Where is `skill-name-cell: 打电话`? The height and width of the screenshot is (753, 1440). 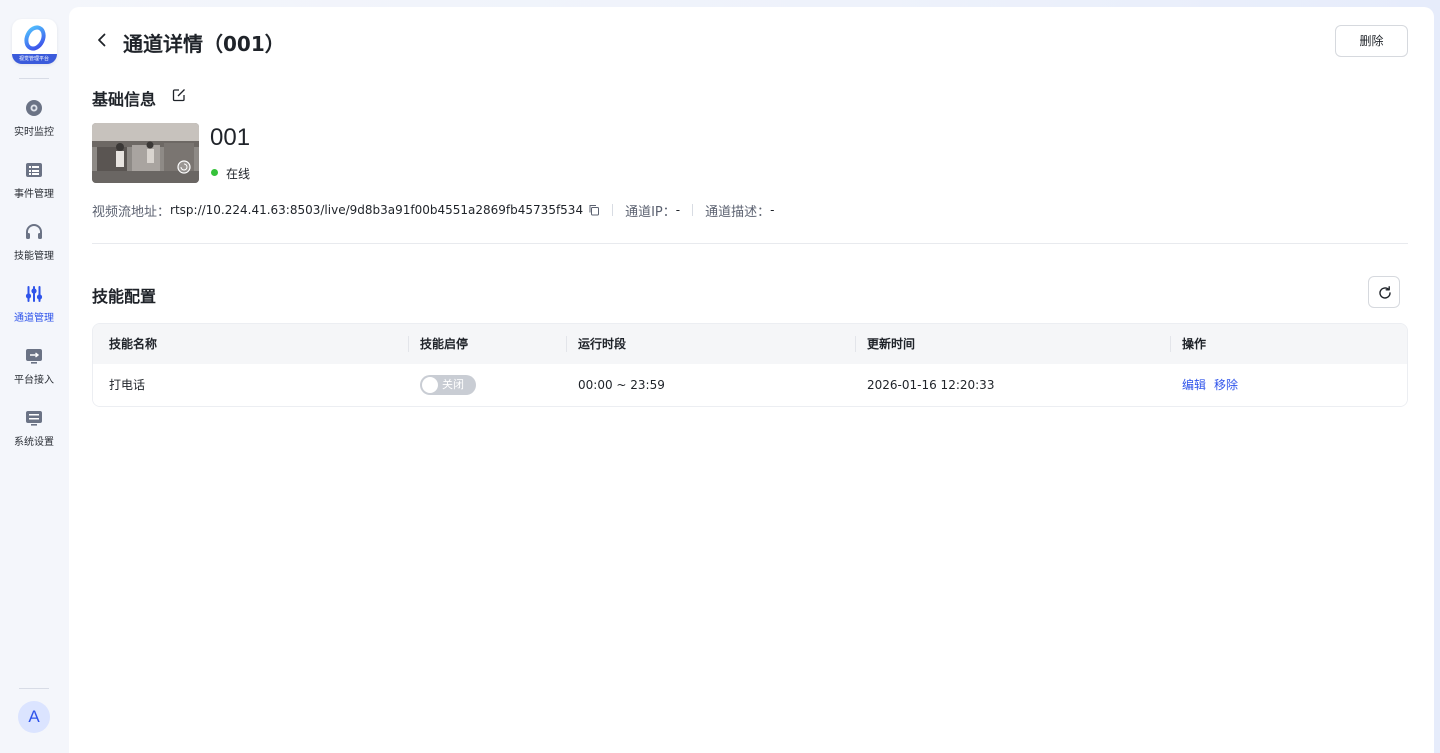 skill-name-cell: 打电话 is located at coordinates (127, 385).